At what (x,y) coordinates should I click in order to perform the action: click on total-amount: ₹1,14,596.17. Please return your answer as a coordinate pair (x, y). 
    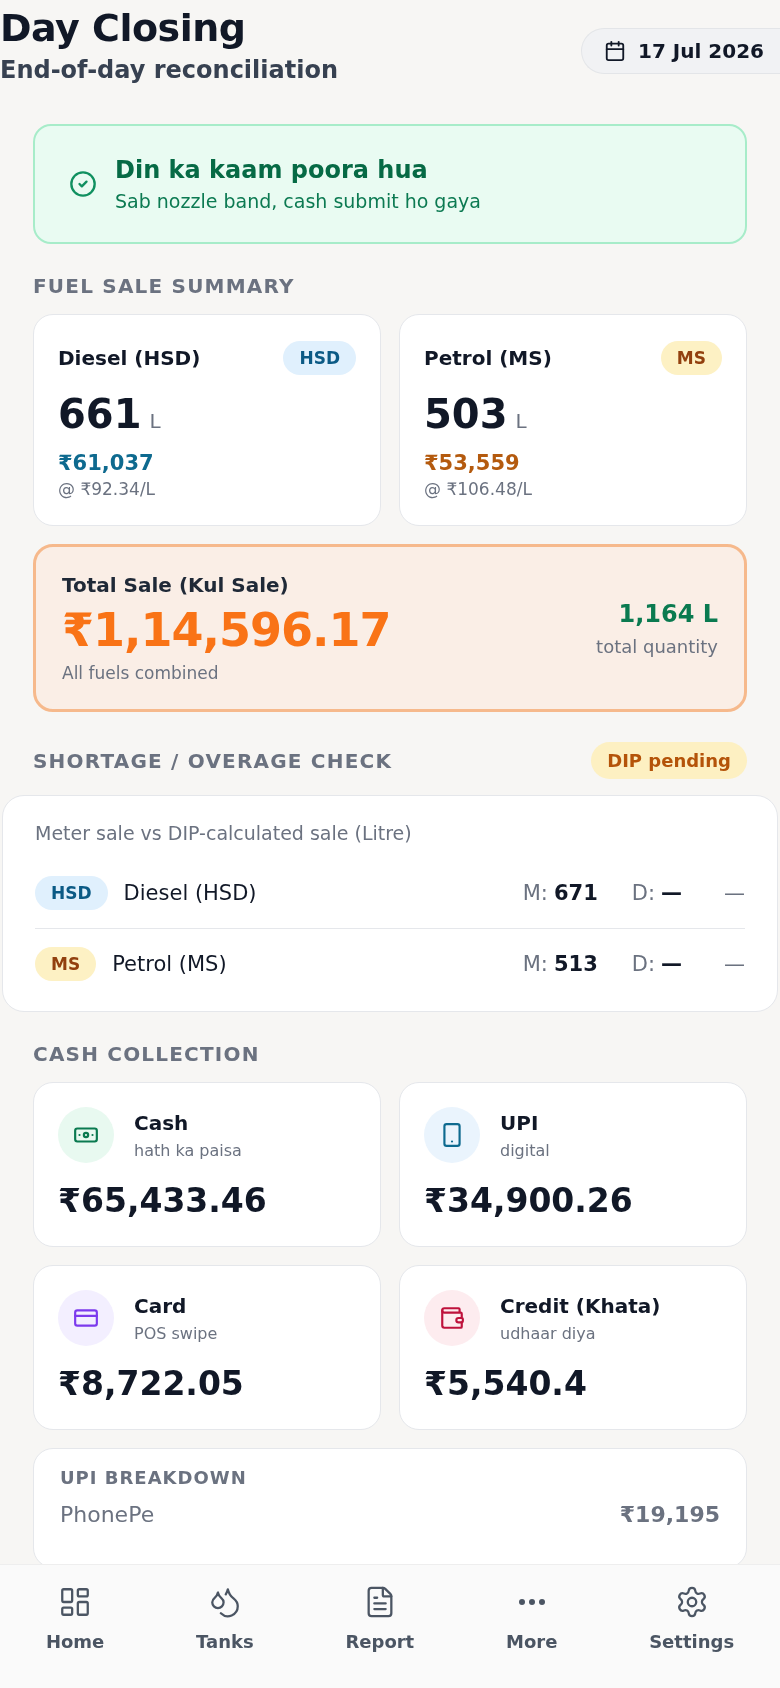
    Looking at the image, I should click on (226, 630).